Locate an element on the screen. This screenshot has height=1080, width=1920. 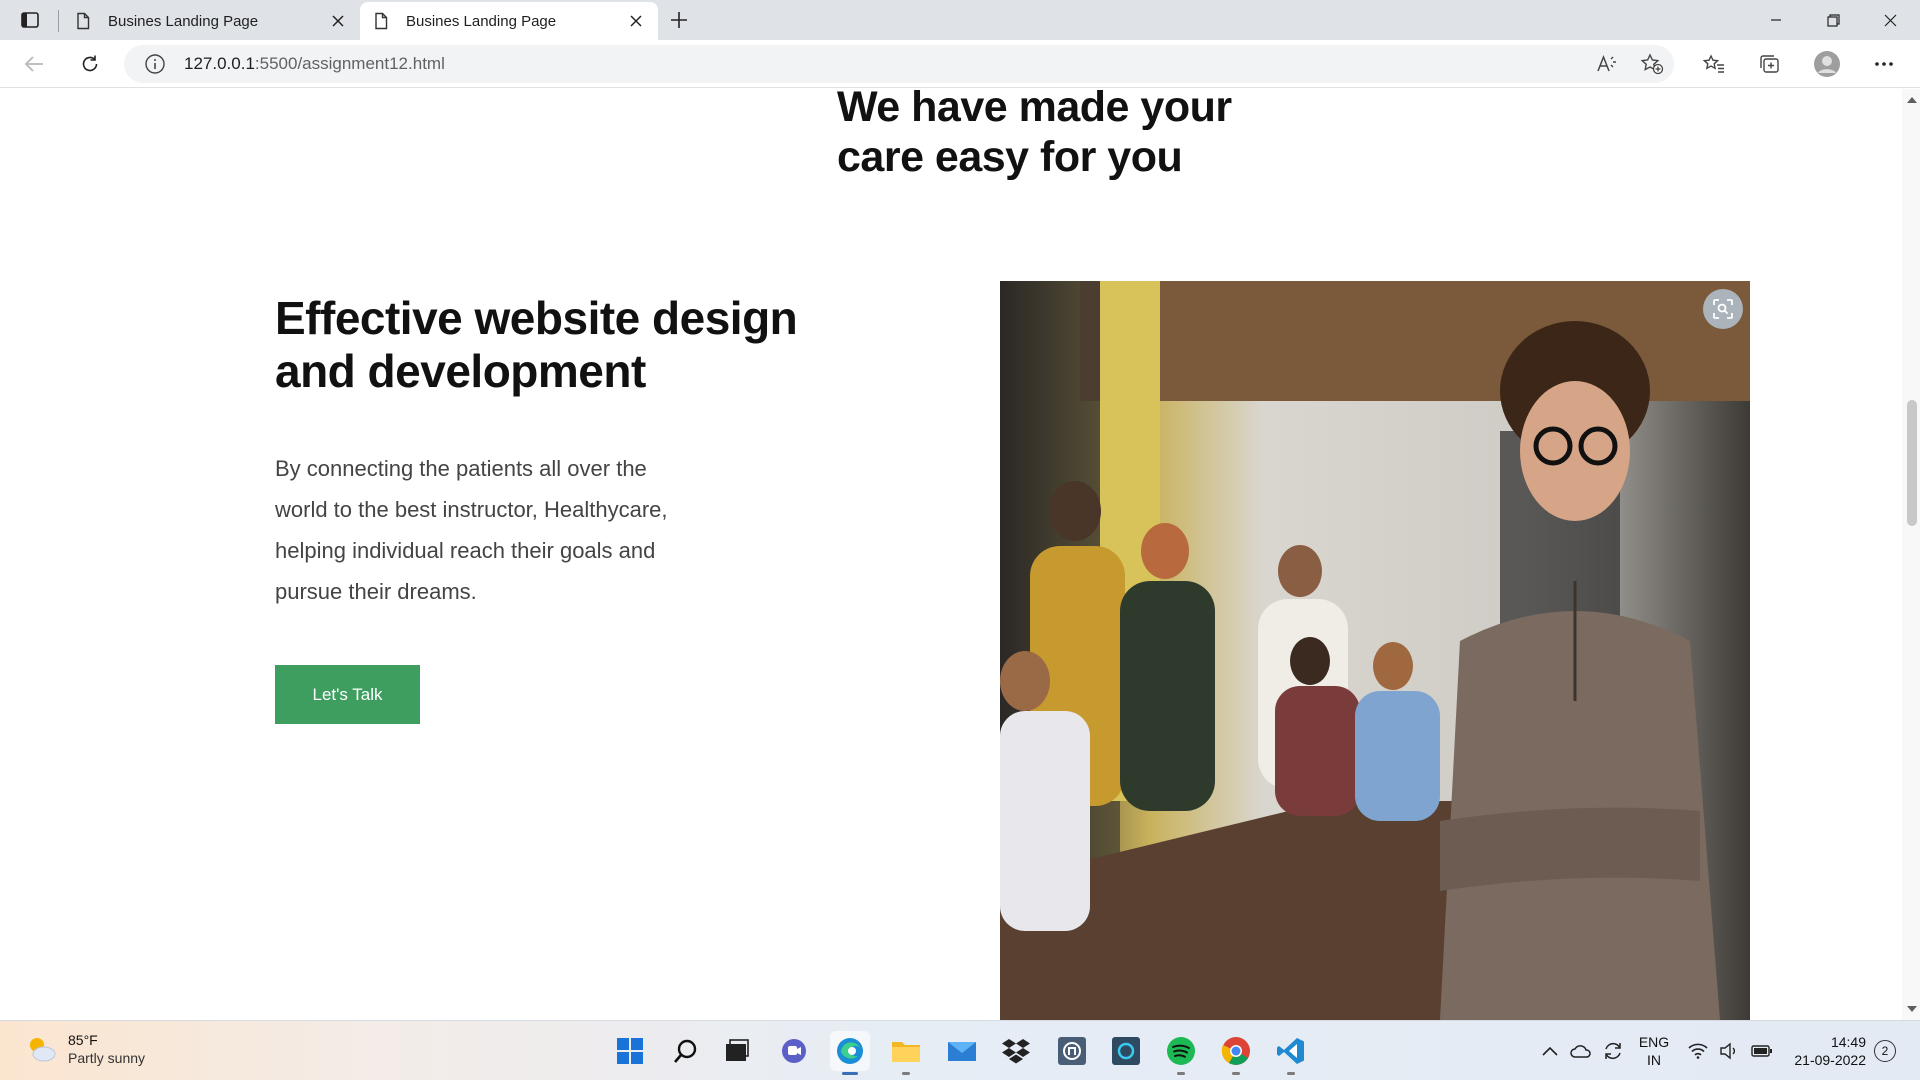
wifi-button is located at coordinates (1698, 1051).